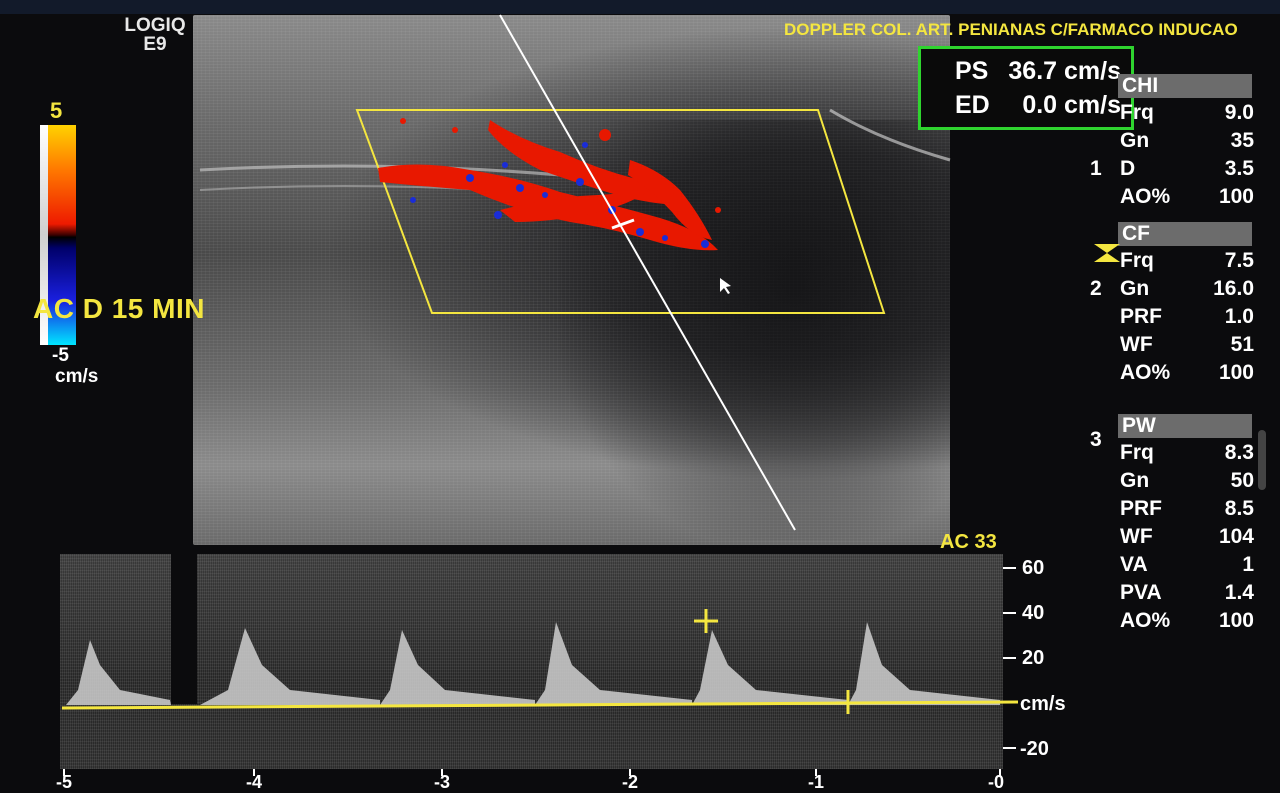 The height and width of the screenshot is (793, 1280). Describe the element at coordinates (56, 110) in the screenshot. I see `color-scale-max: 5` at that location.